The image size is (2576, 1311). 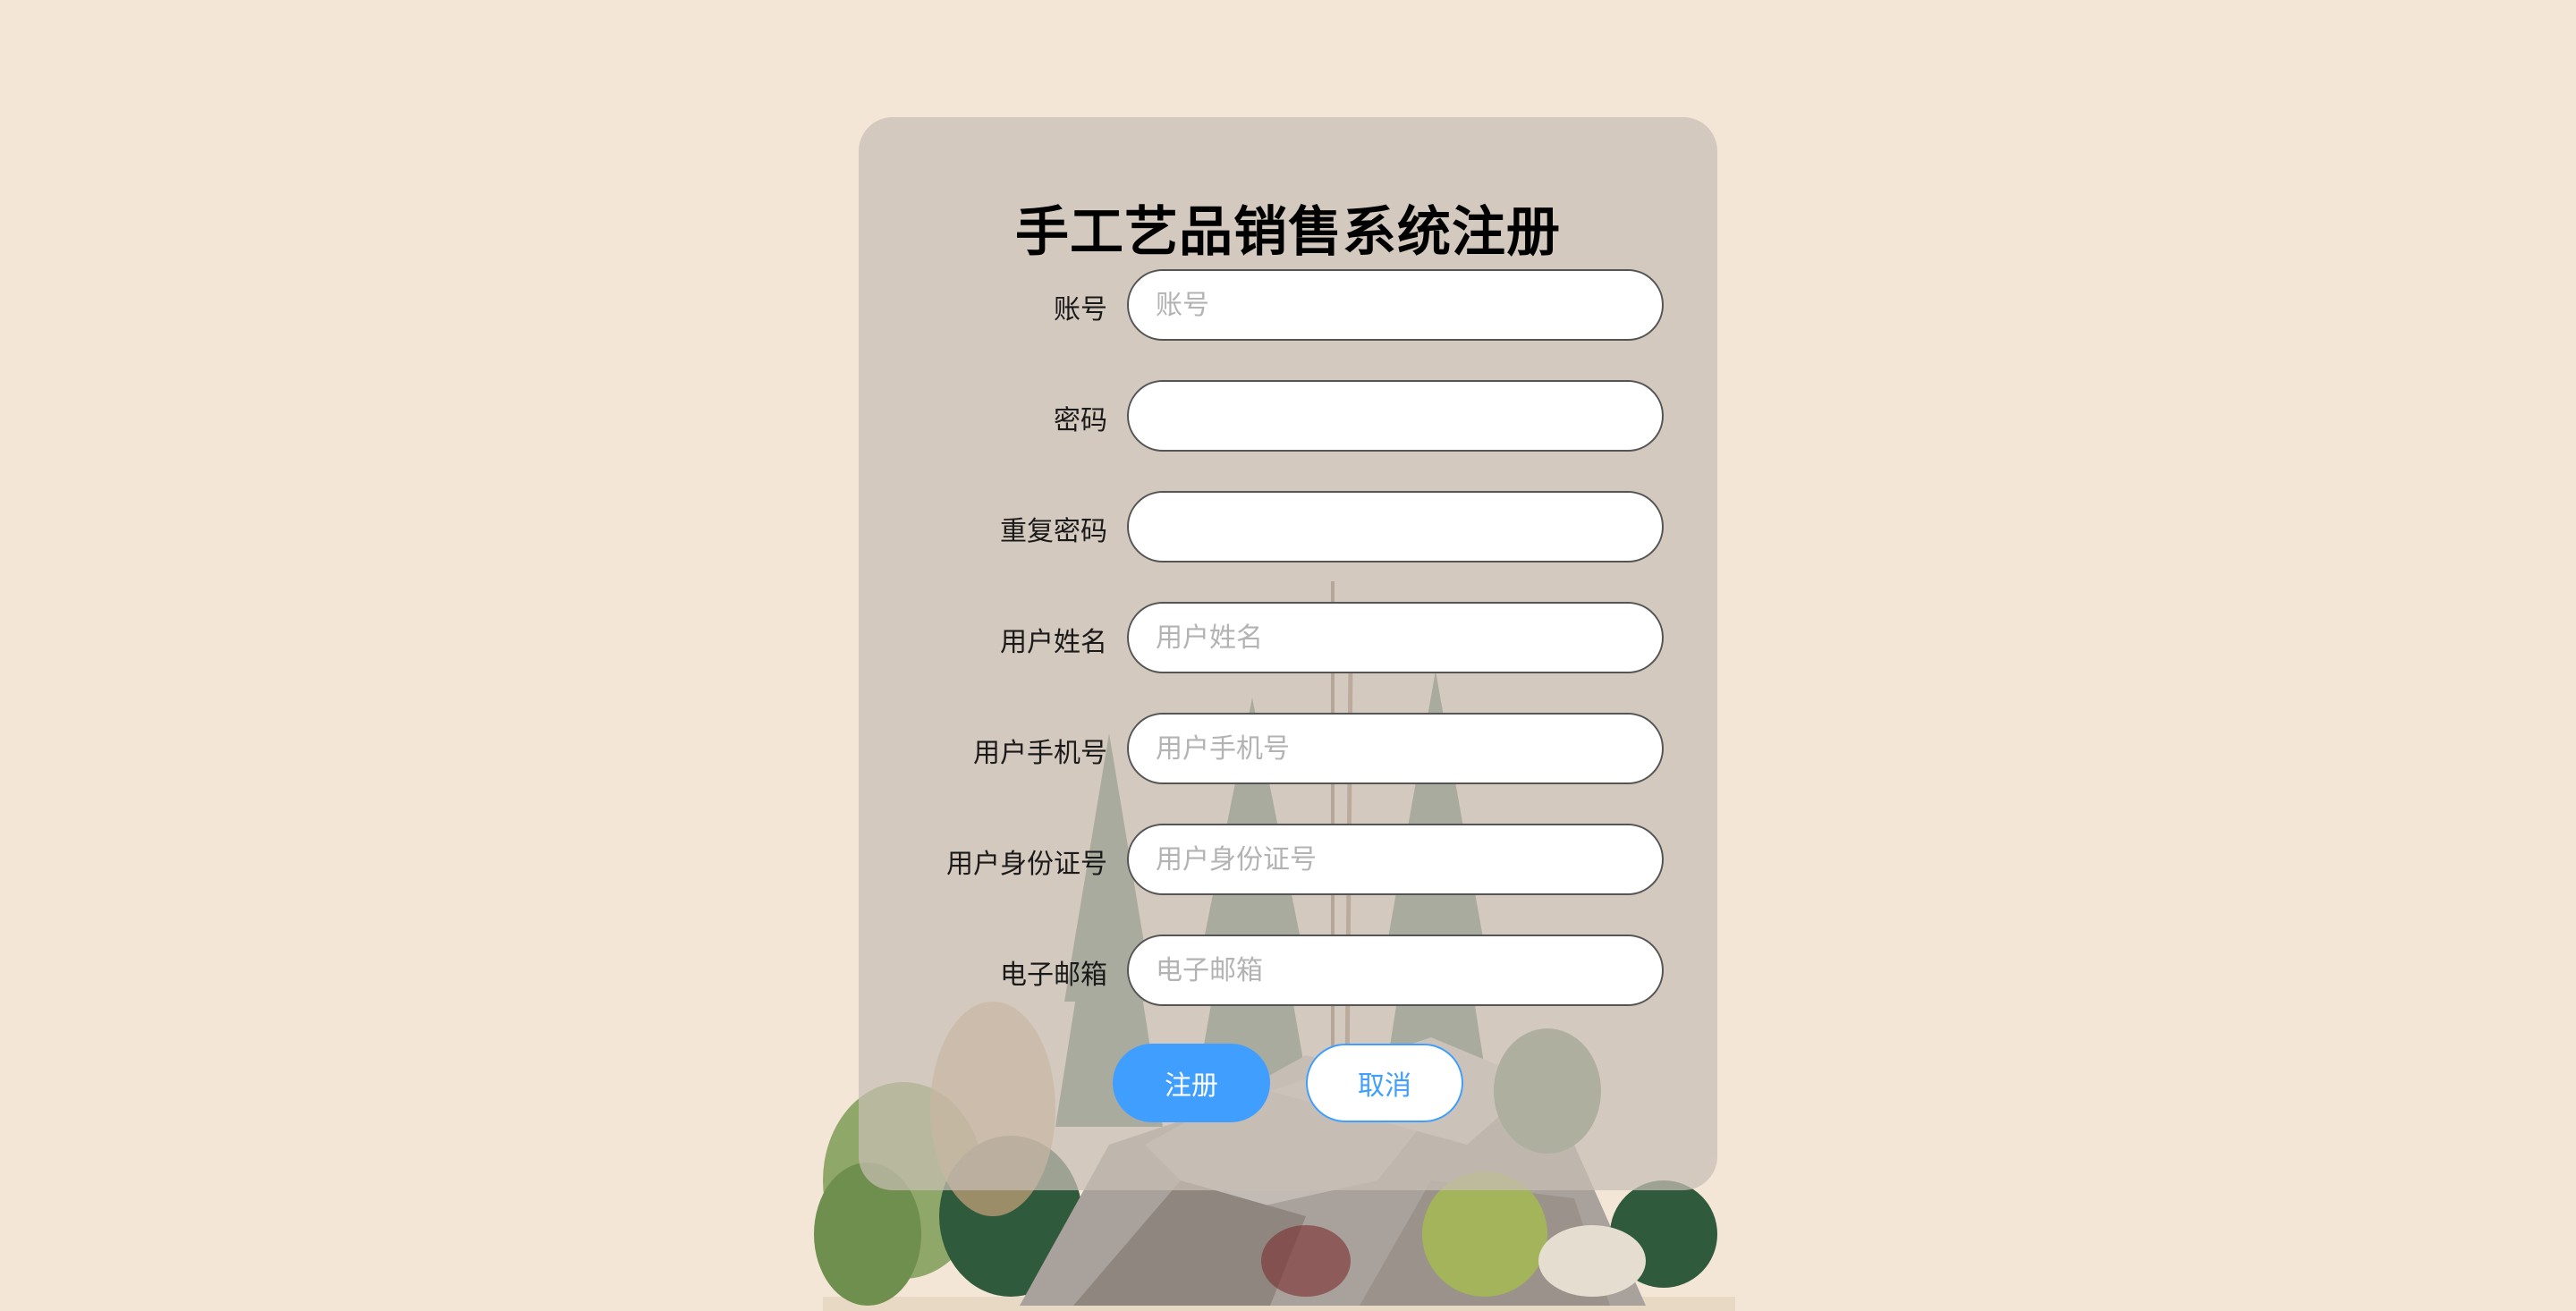 I want to click on account-input, so click(x=1395, y=305).